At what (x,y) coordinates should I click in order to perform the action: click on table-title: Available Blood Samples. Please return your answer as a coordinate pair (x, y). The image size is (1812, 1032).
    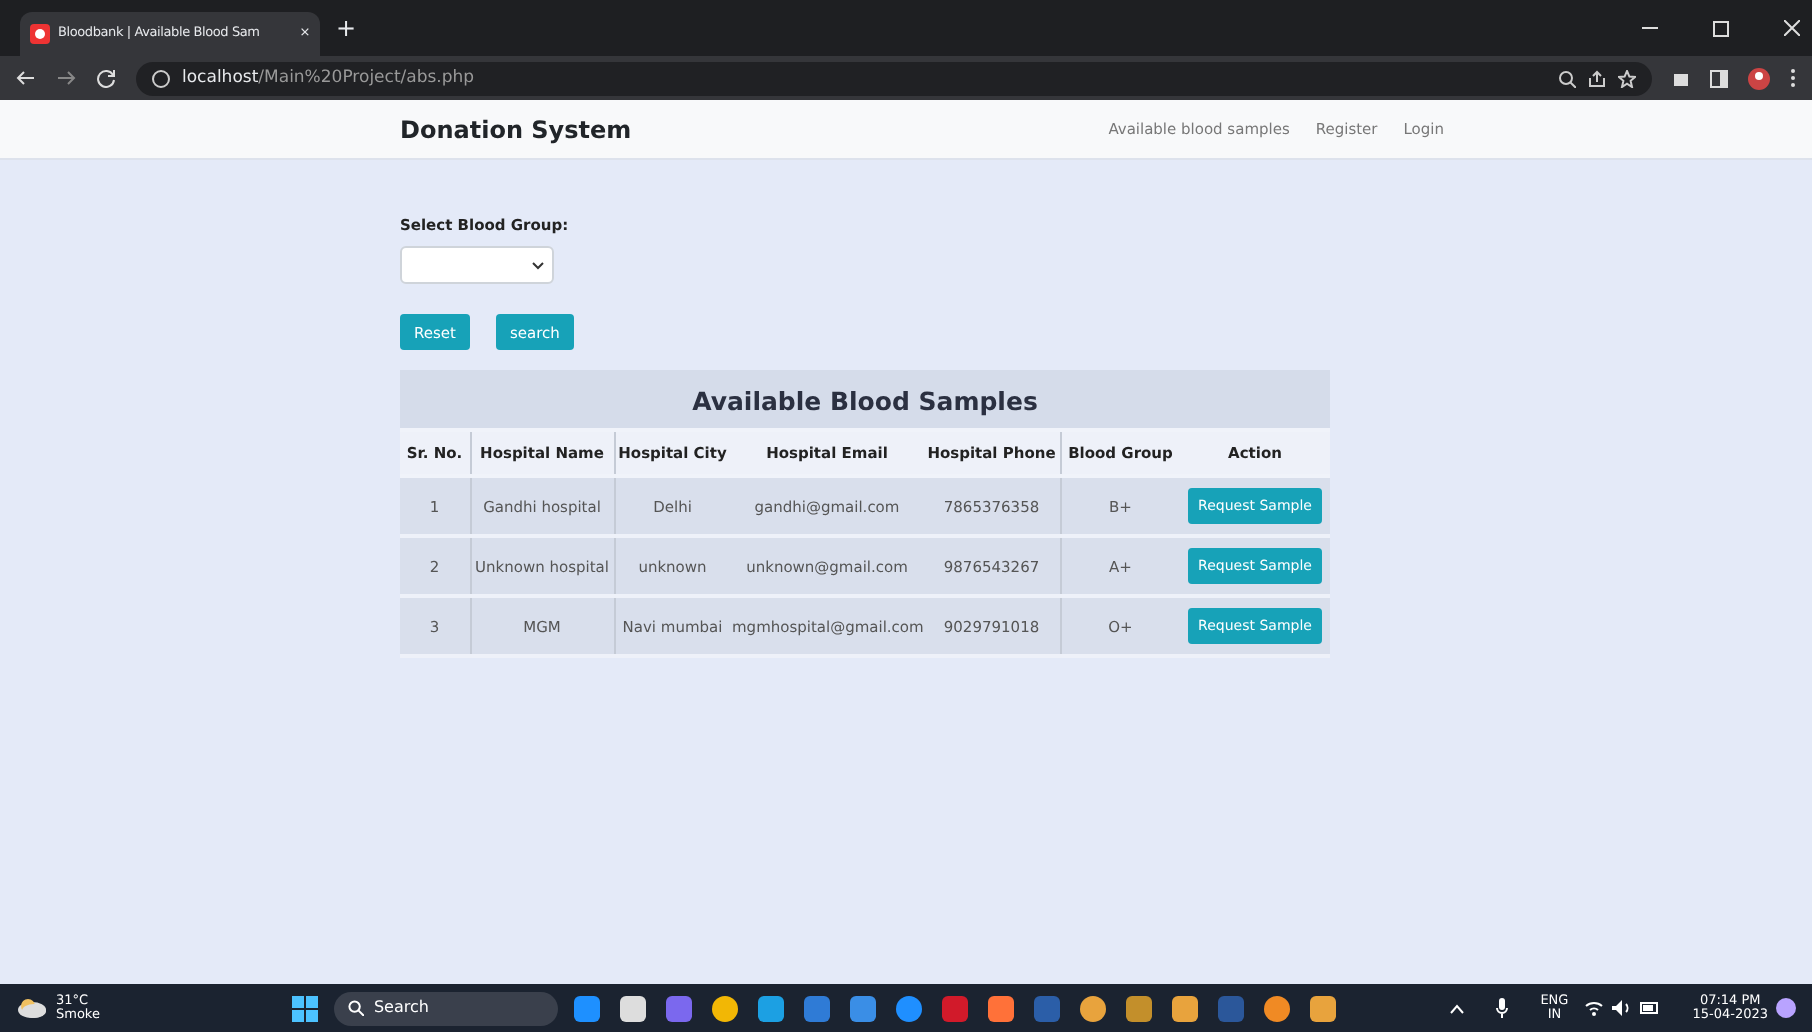
    Looking at the image, I should click on (865, 401).